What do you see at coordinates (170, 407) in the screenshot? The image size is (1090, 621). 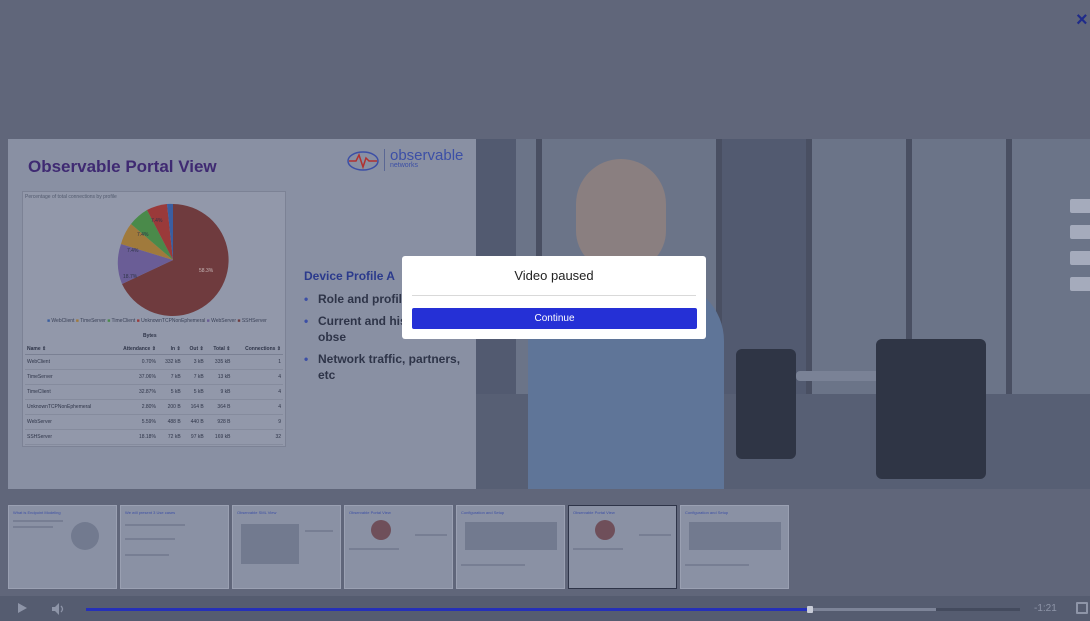 I see `table-cell: 200 B` at bounding box center [170, 407].